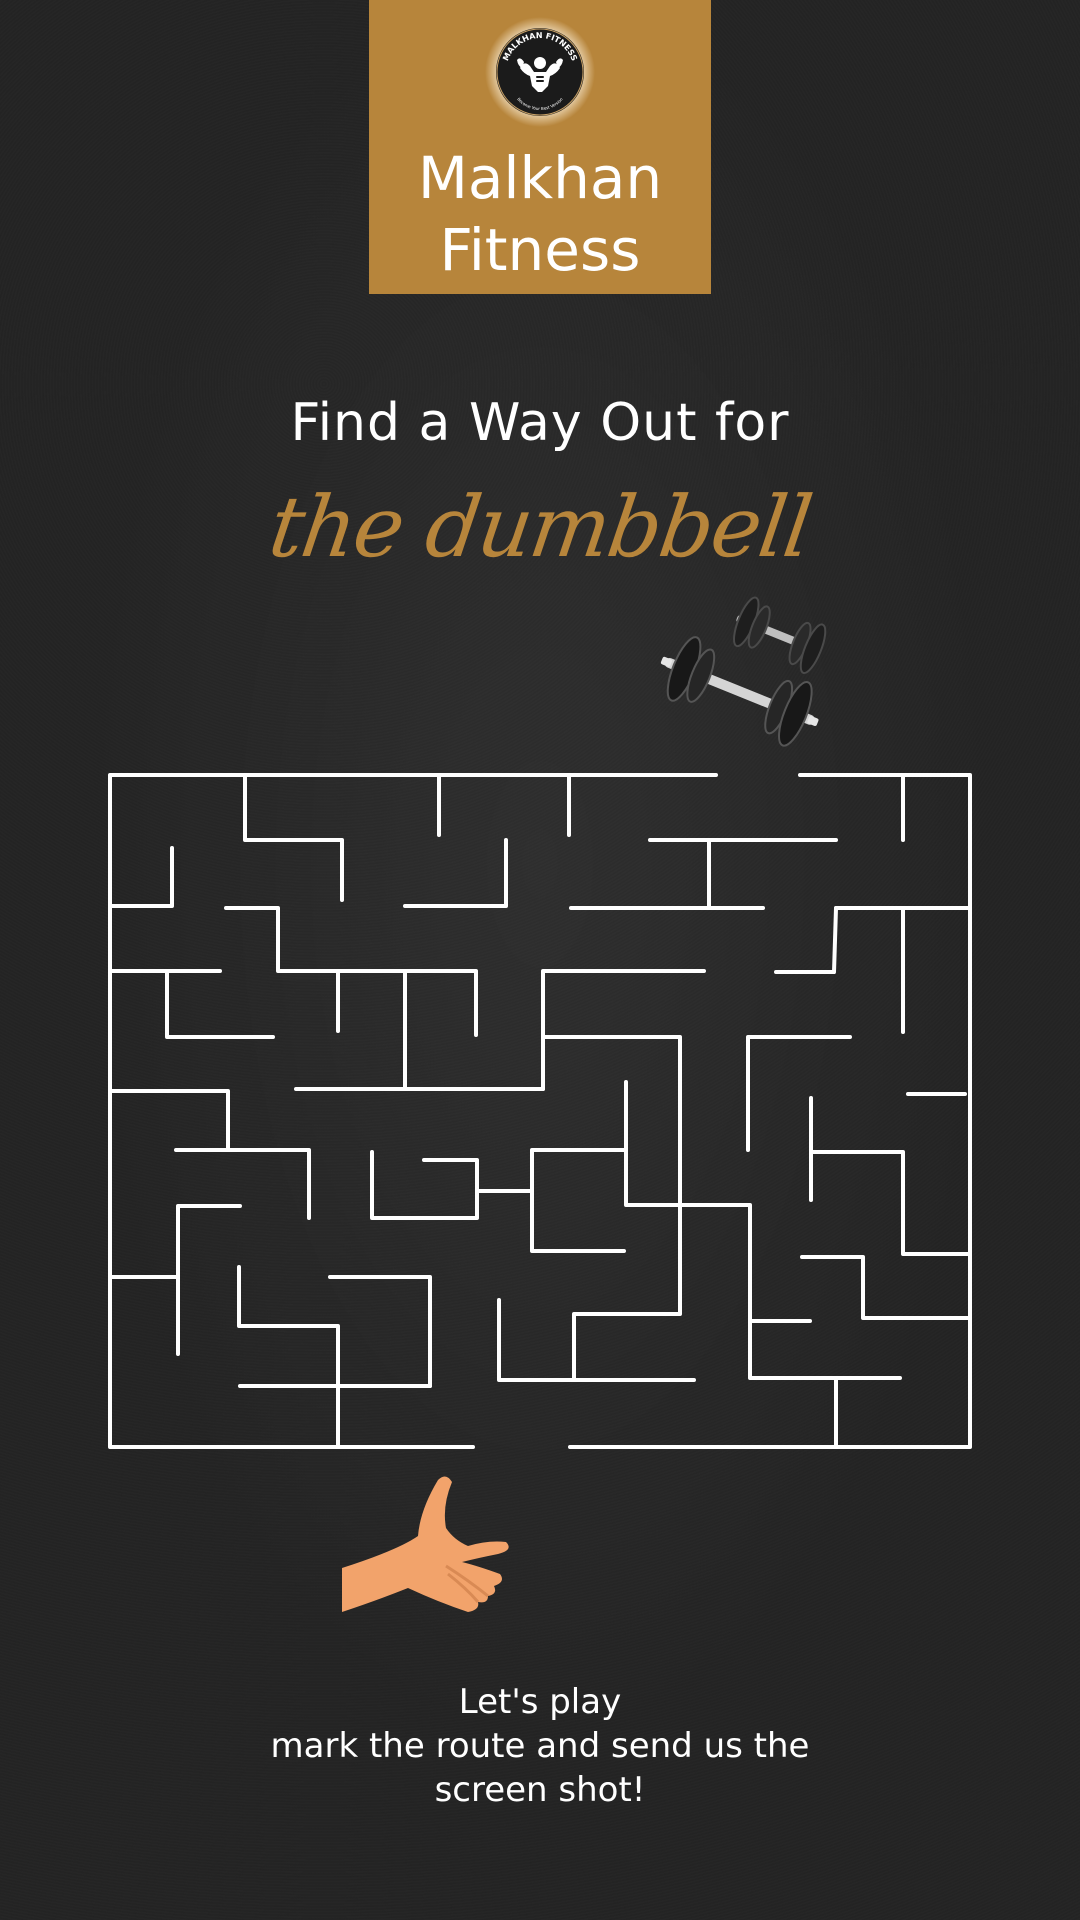  I want to click on pointing-hand-icon, so click(425, 1544).